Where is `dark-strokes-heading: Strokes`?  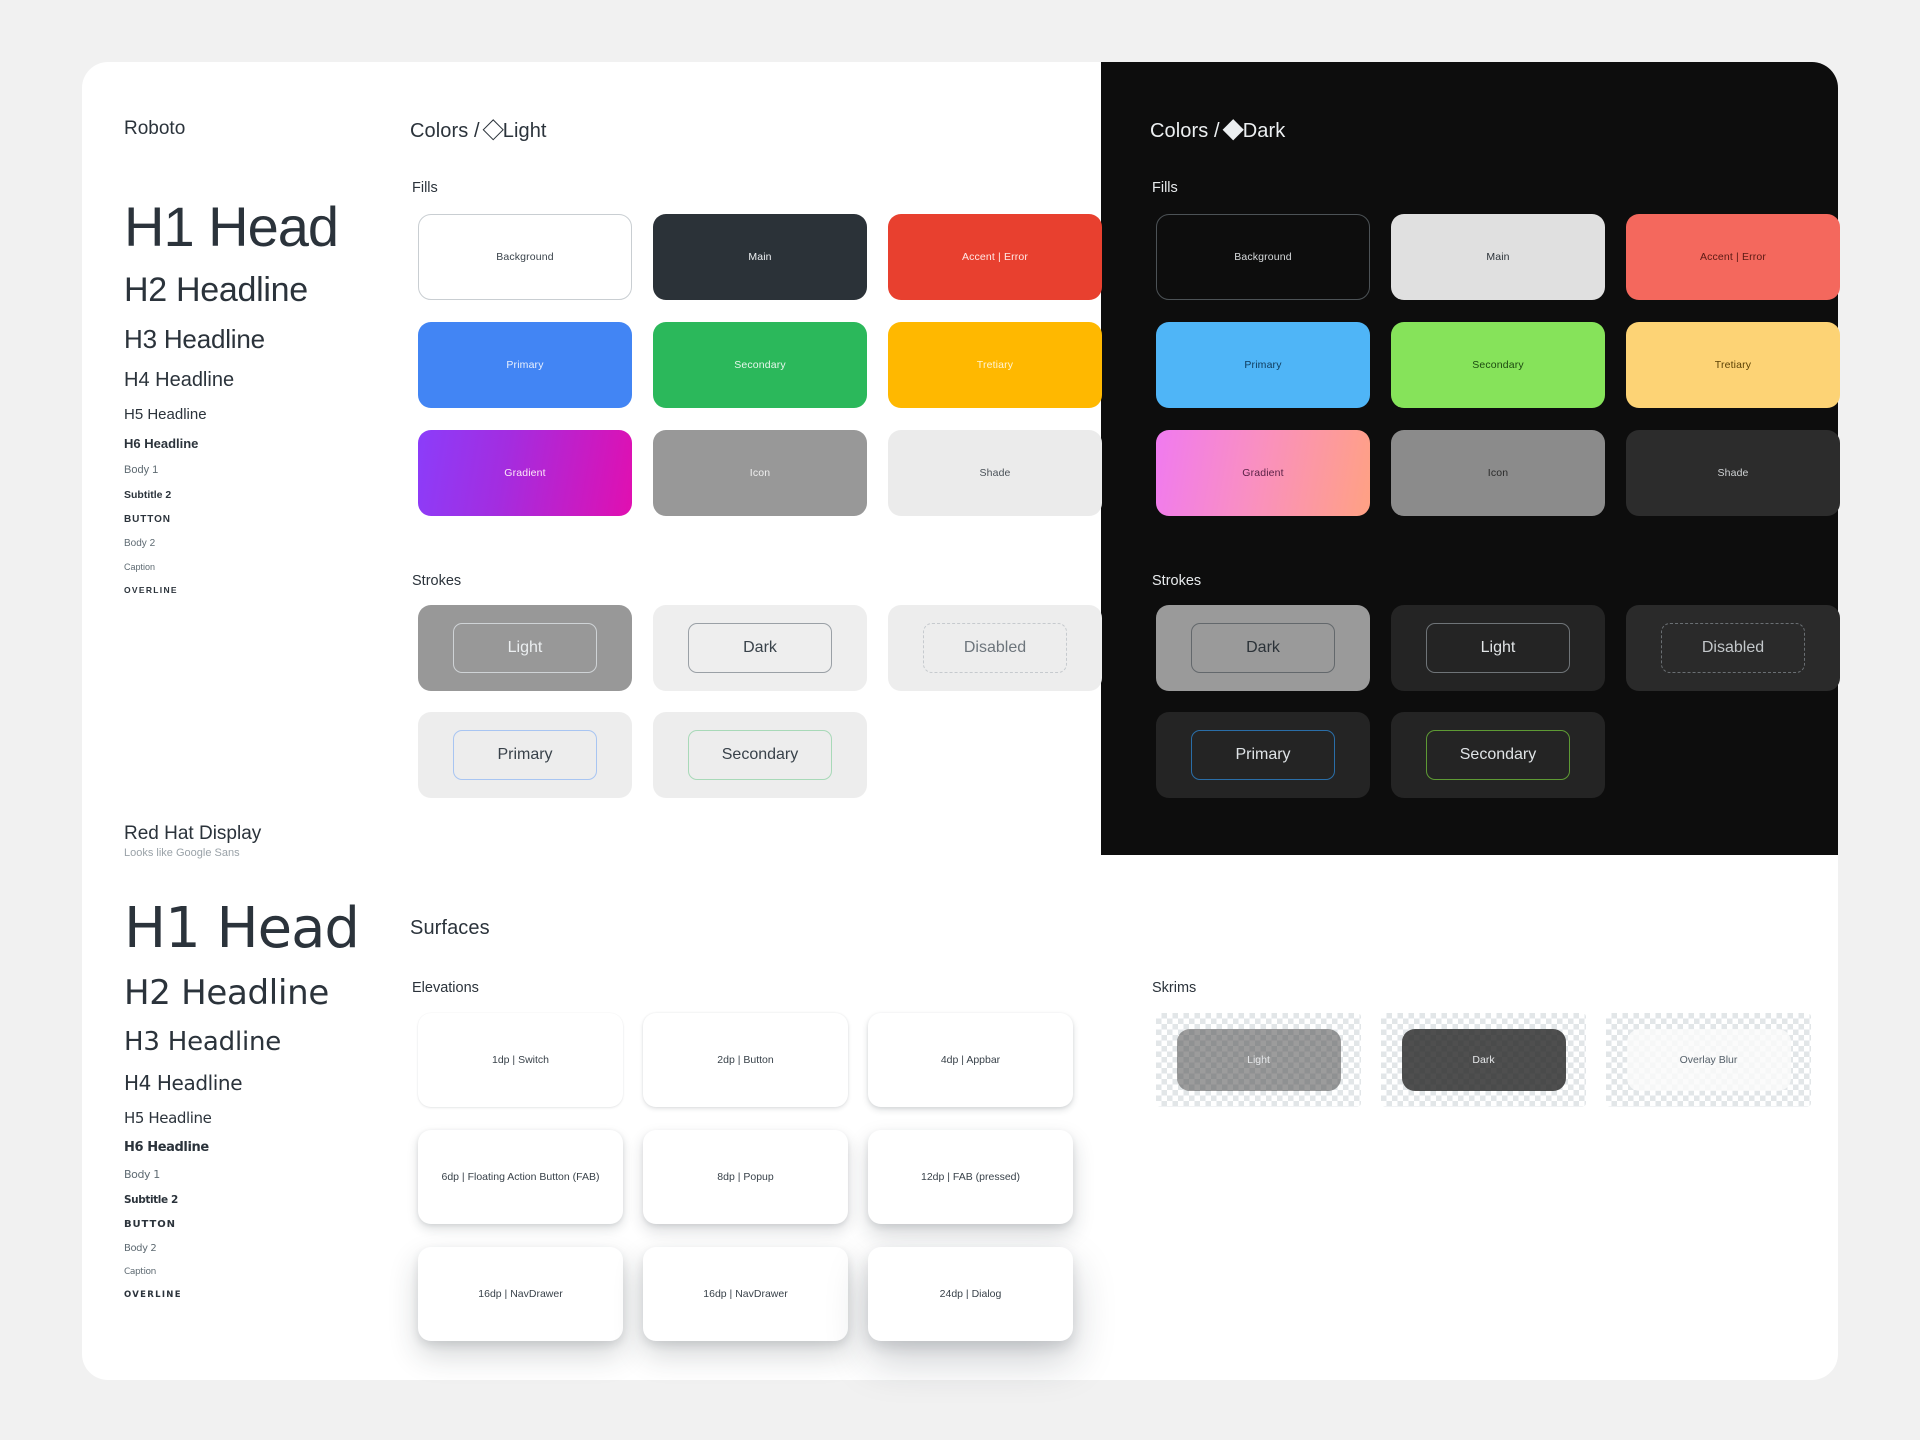
dark-strokes-heading: Strokes is located at coordinates (1177, 581).